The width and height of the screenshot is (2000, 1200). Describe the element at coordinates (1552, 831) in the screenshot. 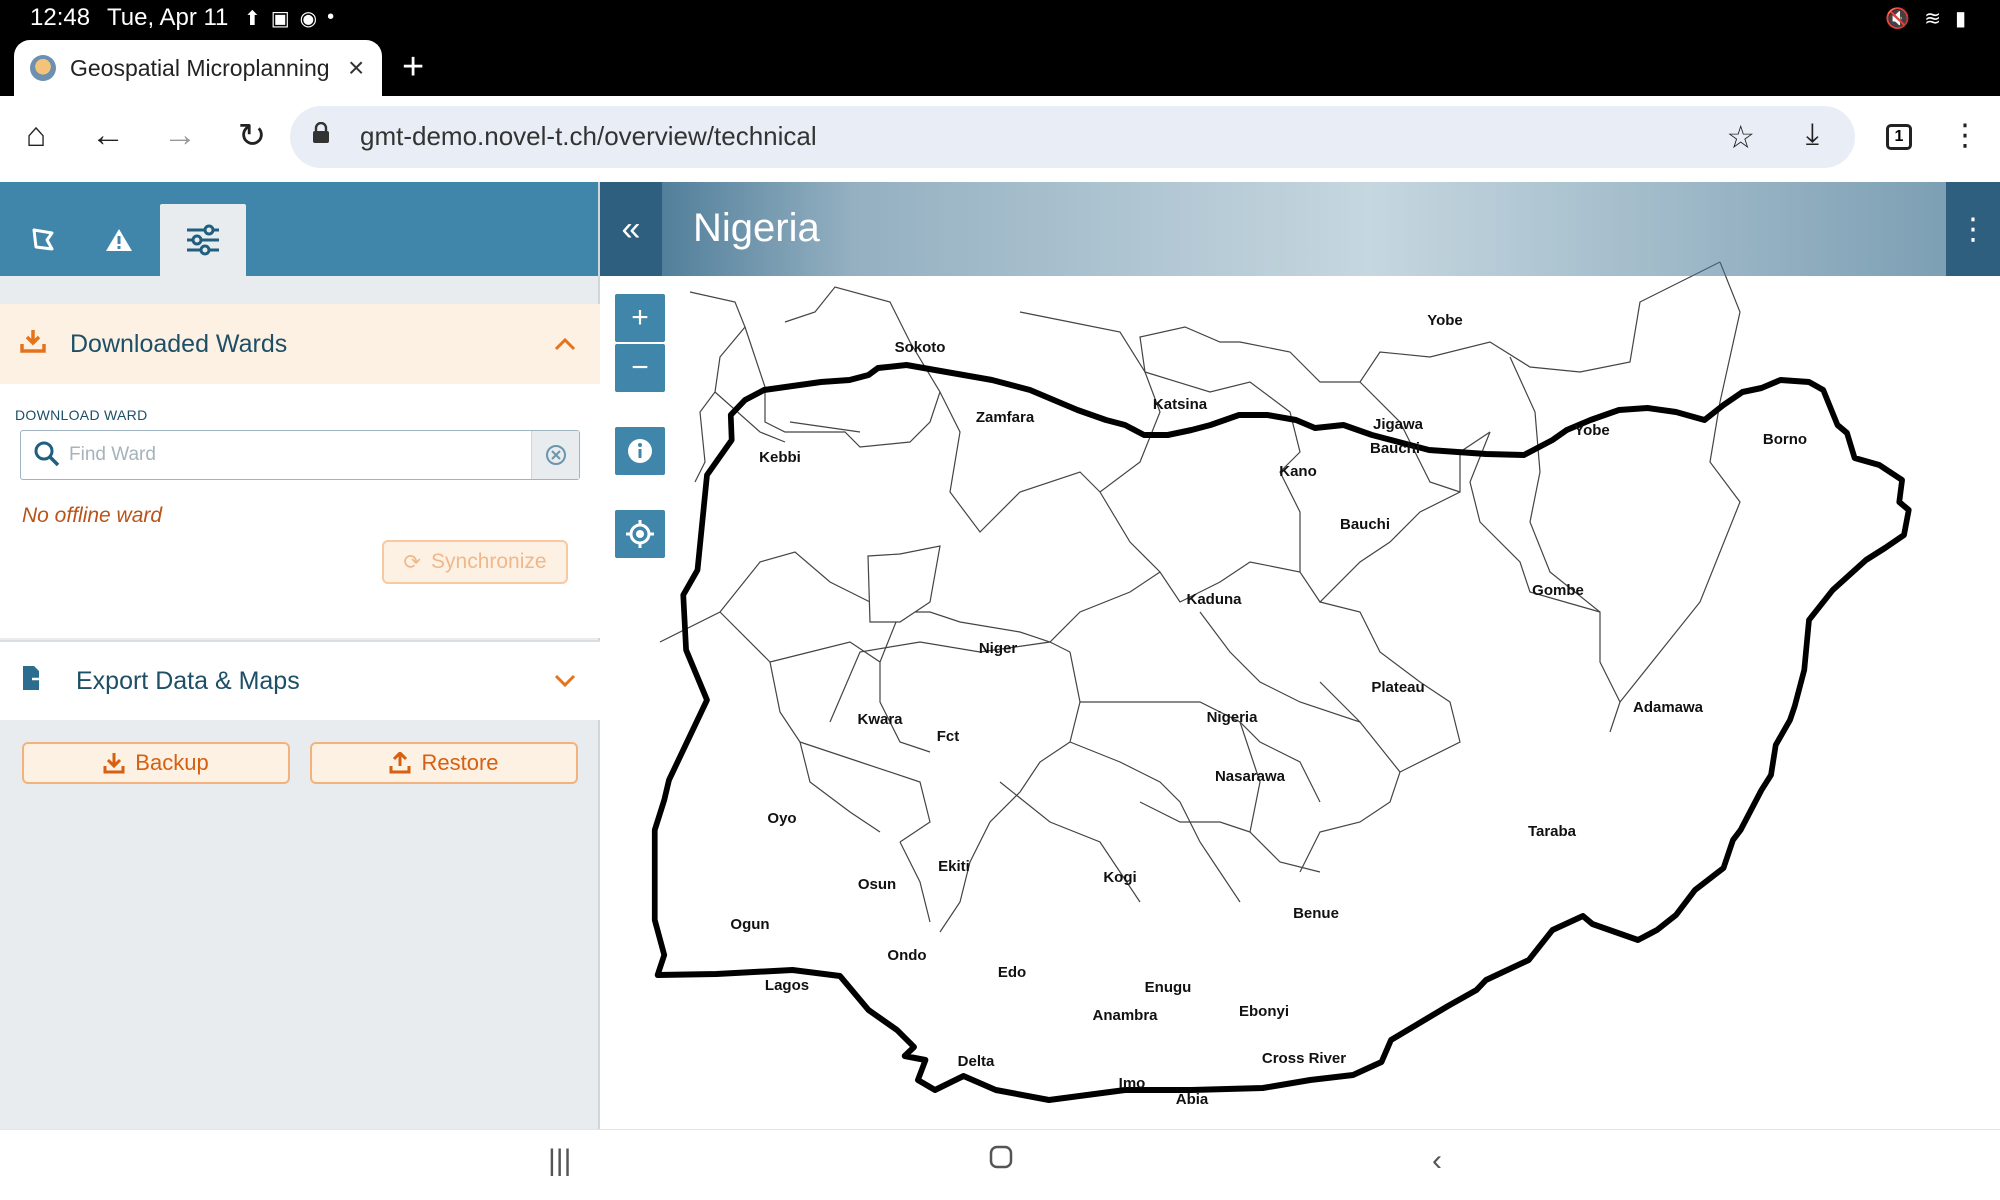

I see `state-label: Taraba` at that location.